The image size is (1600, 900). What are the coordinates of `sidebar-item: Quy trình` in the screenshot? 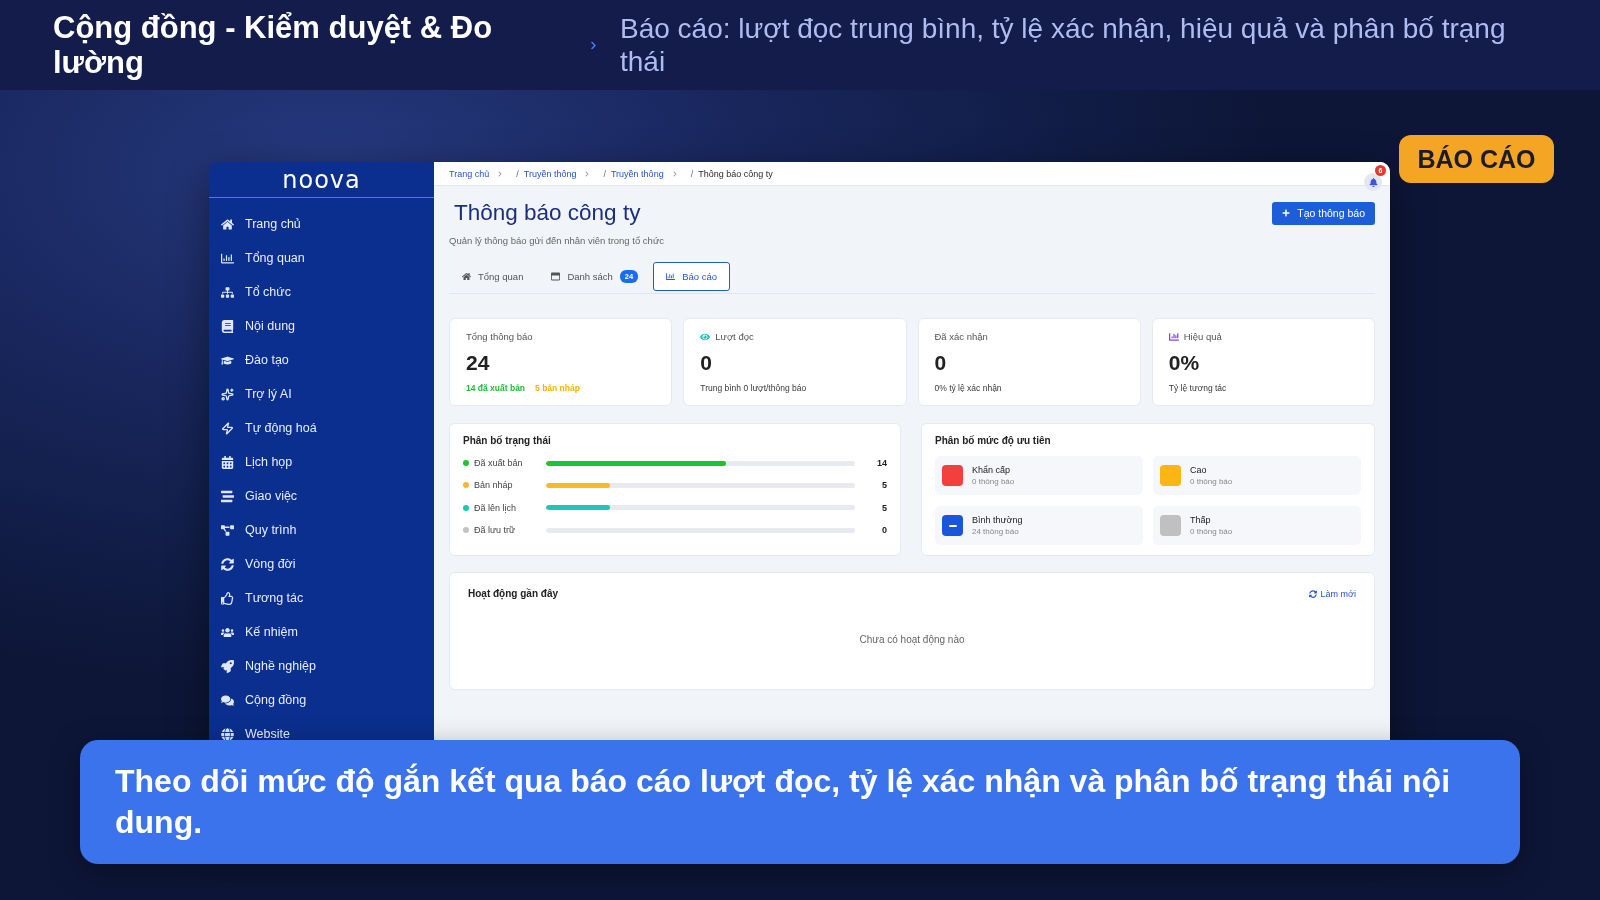 It's located at (259, 530).